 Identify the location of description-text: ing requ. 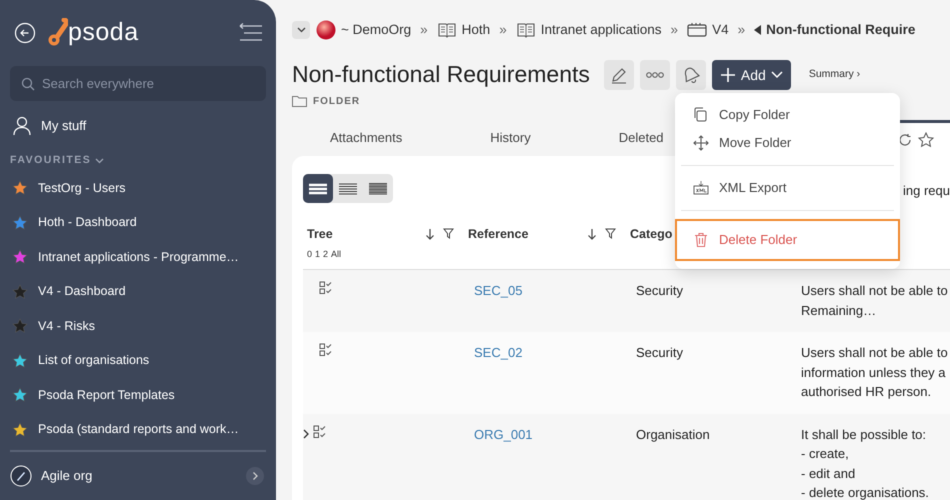
(926, 191).